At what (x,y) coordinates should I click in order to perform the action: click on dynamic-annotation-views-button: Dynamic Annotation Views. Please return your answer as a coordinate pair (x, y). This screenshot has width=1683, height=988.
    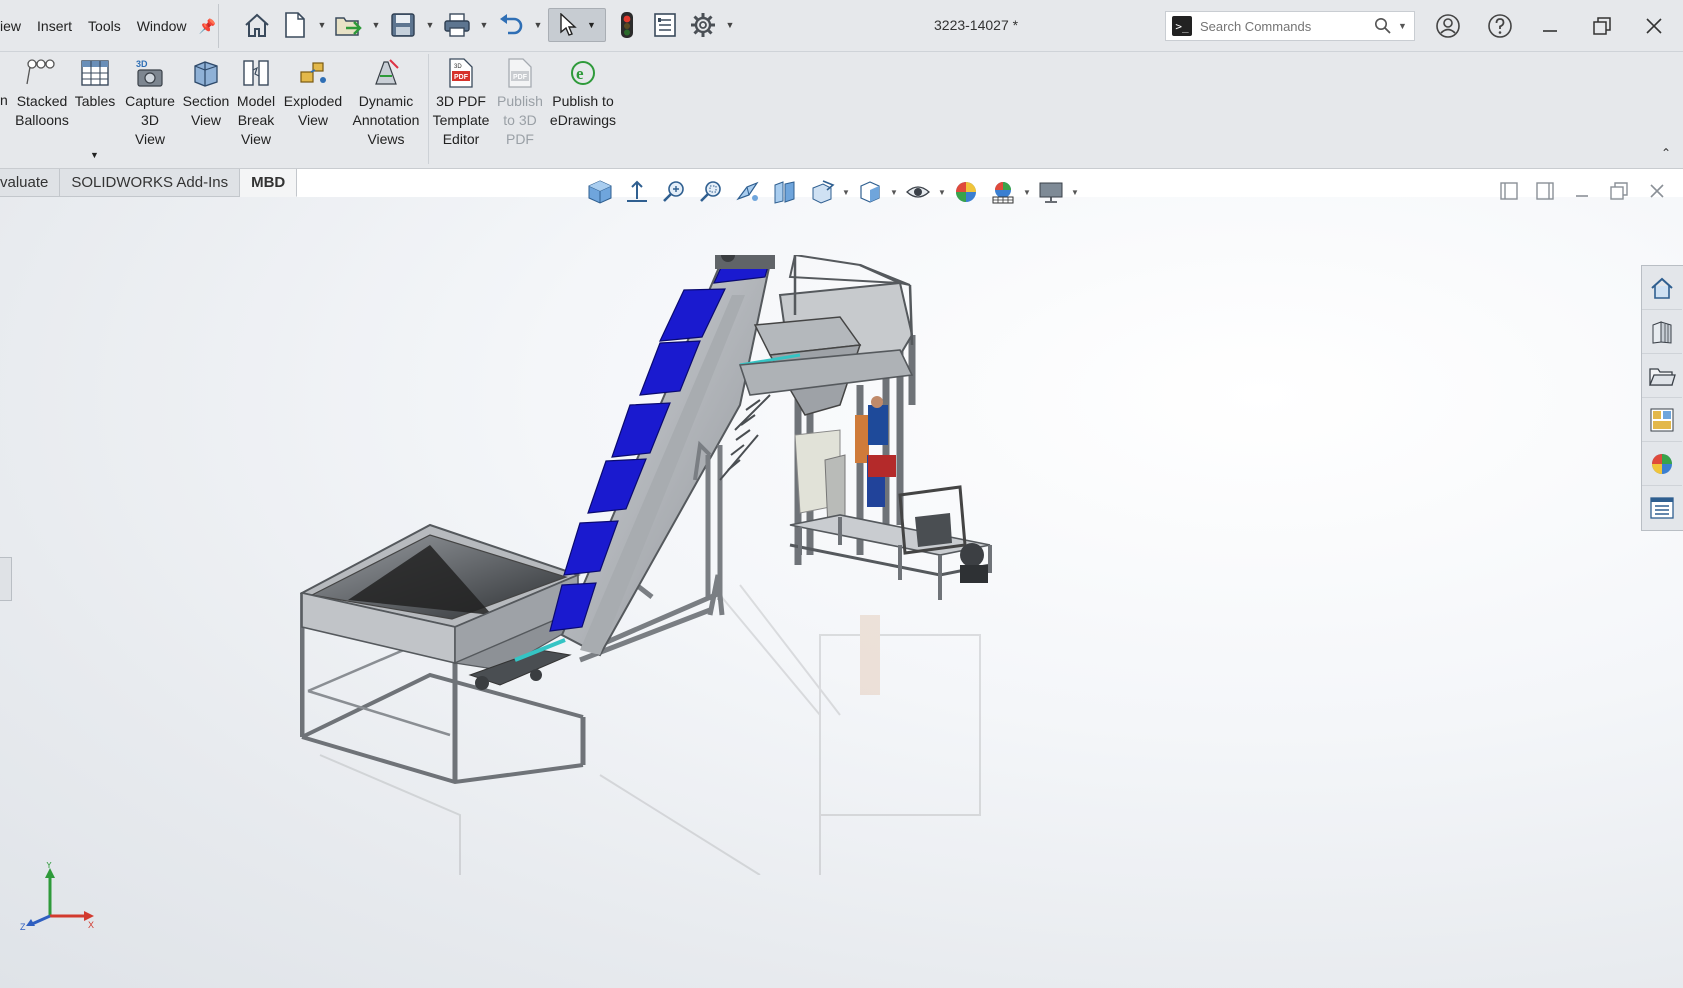
    Looking at the image, I should click on (386, 102).